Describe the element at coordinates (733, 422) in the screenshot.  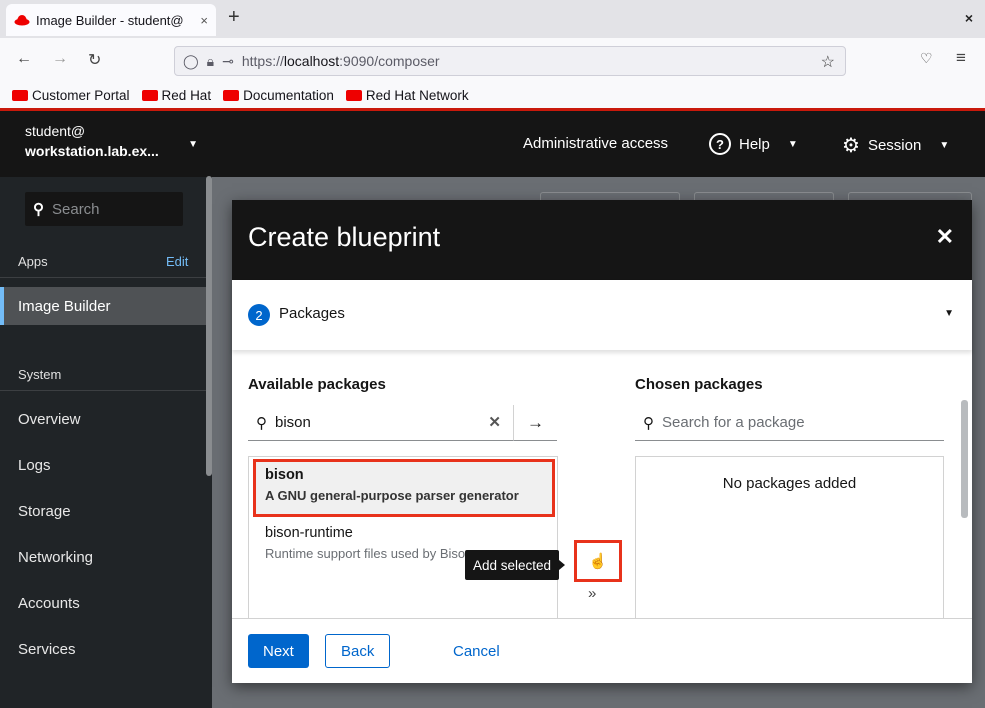
I see `chosen-search-placeholder: Search for a package` at that location.